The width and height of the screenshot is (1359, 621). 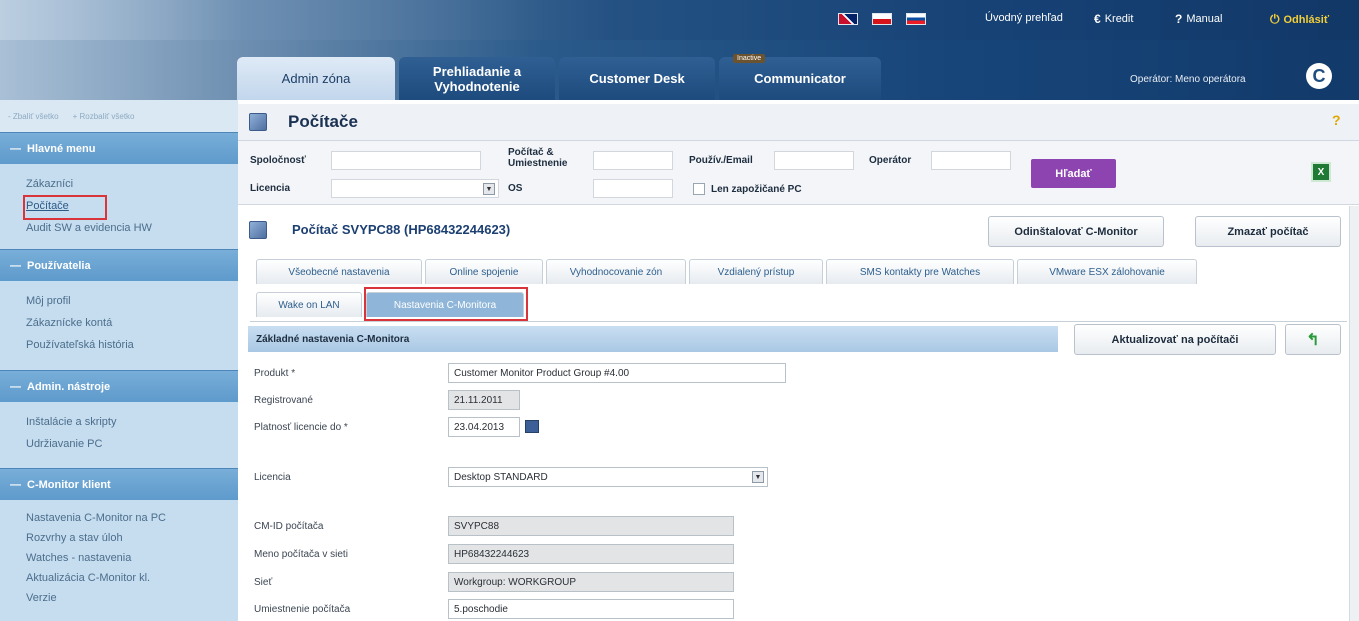 I want to click on os-input, so click(x=633, y=188).